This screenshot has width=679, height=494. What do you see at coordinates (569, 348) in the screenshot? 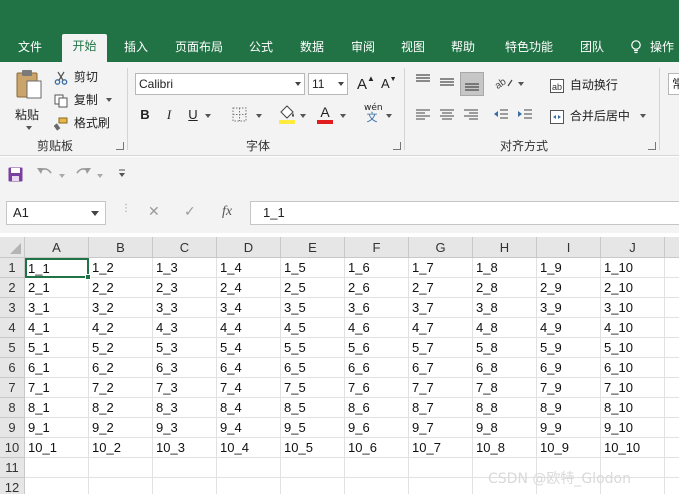
I see `cell-i5: 5_9` at bounding box center [569, 348].